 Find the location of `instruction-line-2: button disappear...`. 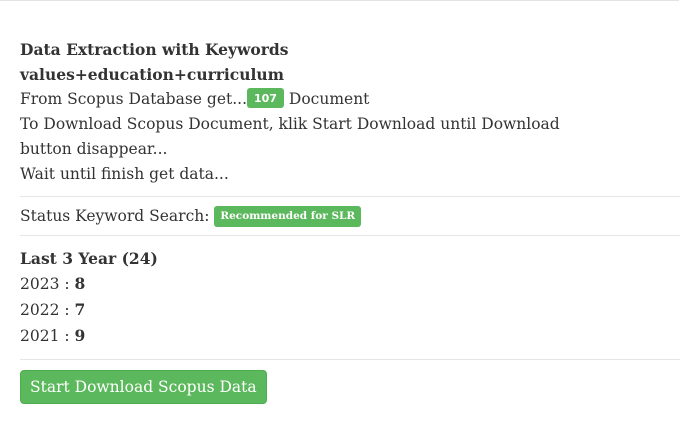

instruction-line-2: button disappear... is located at coordinates (94, 149).